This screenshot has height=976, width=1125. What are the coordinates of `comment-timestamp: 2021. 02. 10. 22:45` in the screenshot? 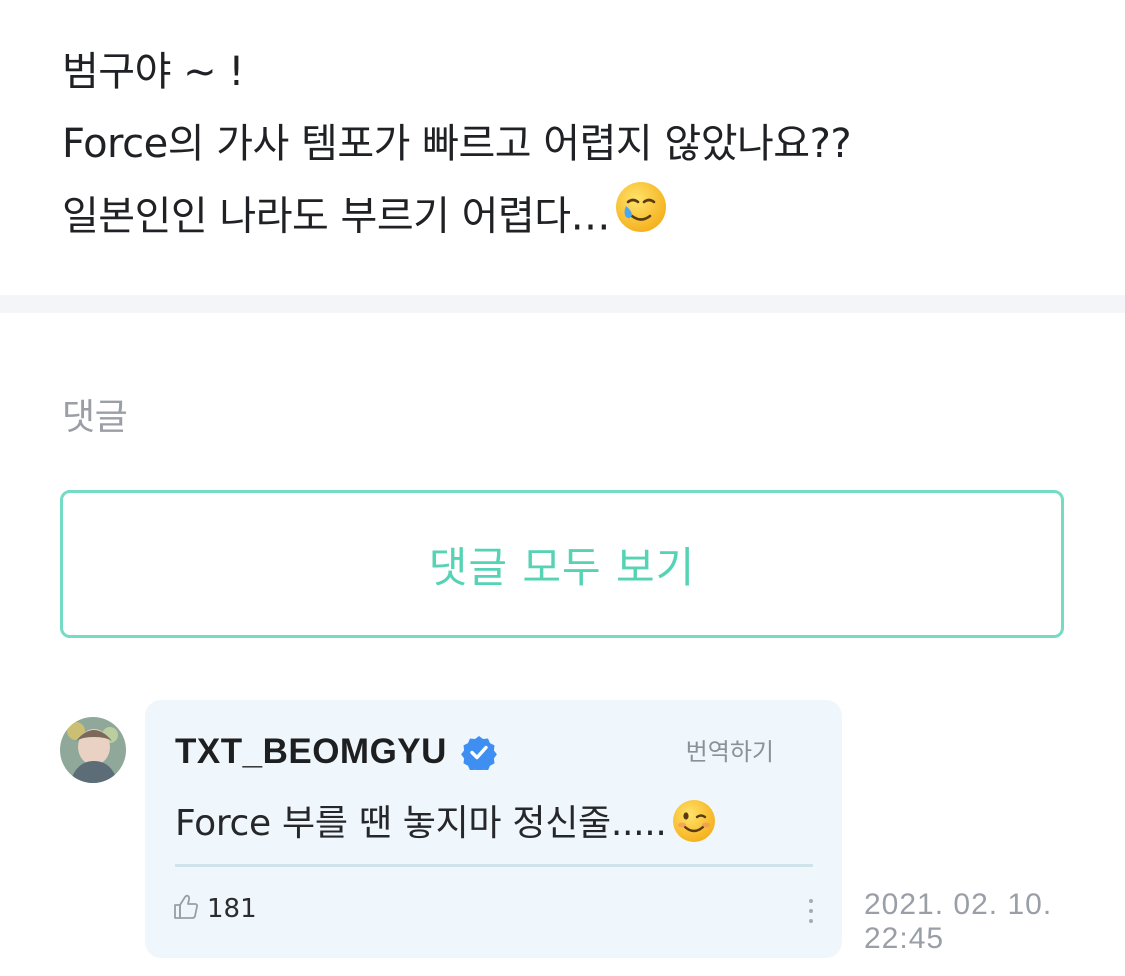 It's located at (974, 922).